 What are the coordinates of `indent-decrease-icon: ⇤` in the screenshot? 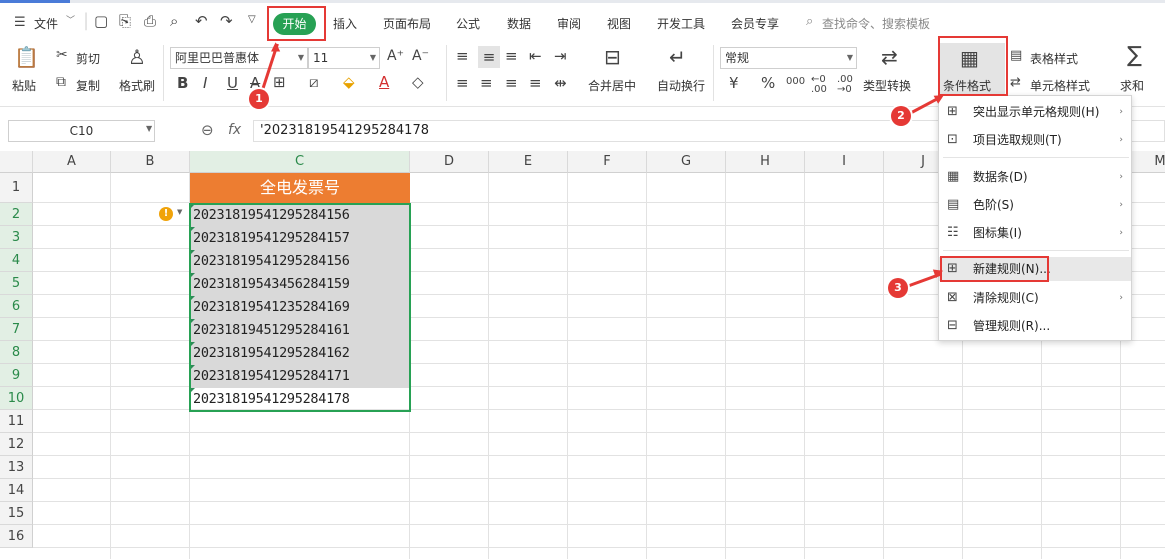 It's located at (535, 56).